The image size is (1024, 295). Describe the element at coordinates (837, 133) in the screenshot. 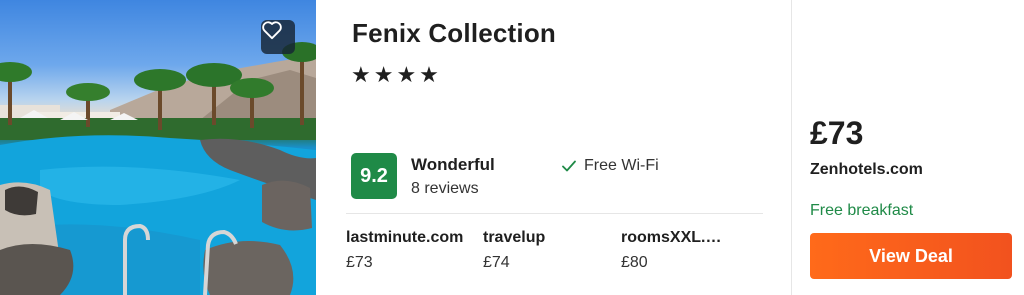

I see `deal-price: £73` at that location.